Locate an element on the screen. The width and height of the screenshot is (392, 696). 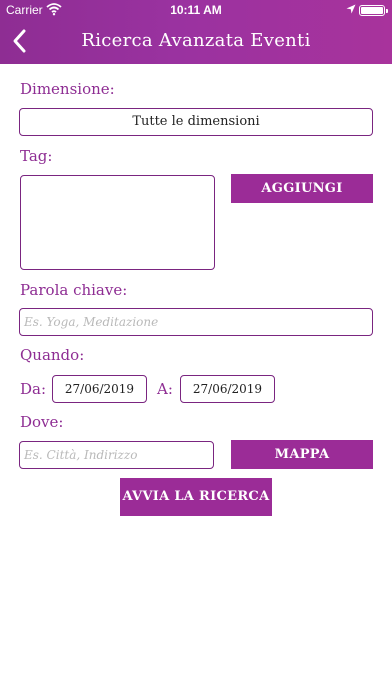
where-input: Es. Città, Indirizzo is located at coordinates (116, 455).